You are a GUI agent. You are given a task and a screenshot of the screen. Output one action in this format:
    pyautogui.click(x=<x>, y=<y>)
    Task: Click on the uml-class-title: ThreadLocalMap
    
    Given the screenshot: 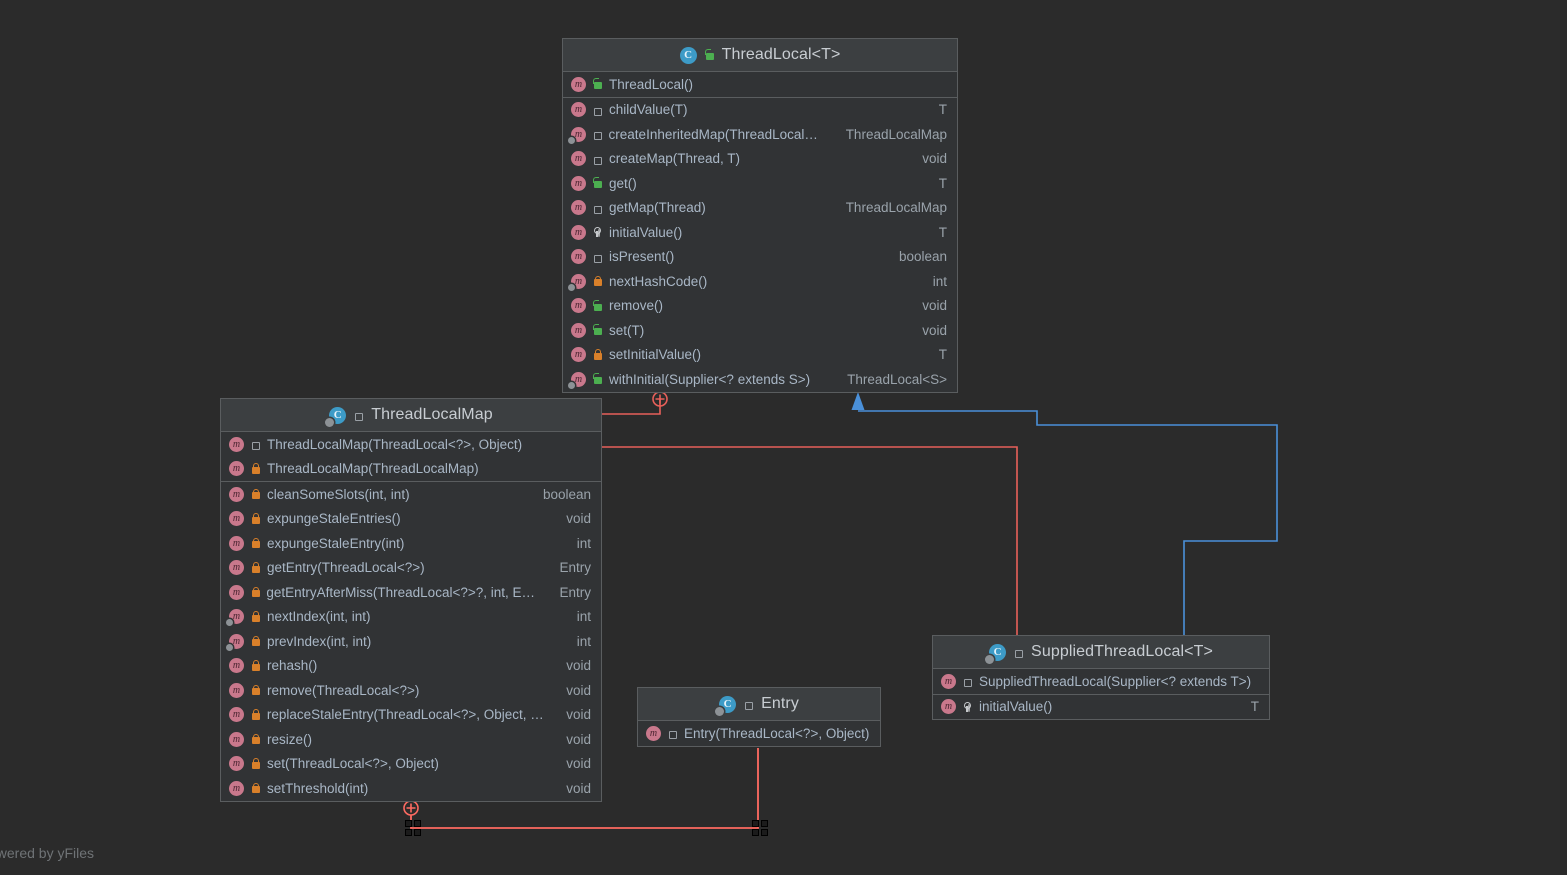 What is the action you would take?
    pyautogui.click(x=432, y=414)
    